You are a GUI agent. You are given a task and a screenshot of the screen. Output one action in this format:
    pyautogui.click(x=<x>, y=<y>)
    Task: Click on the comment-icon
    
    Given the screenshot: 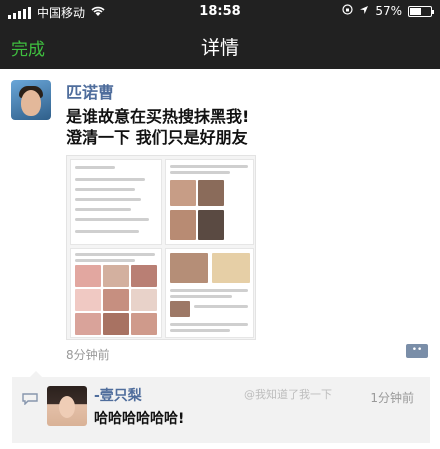 What is the action you would take?
    pyautogui.click(x=30, y=399)
    